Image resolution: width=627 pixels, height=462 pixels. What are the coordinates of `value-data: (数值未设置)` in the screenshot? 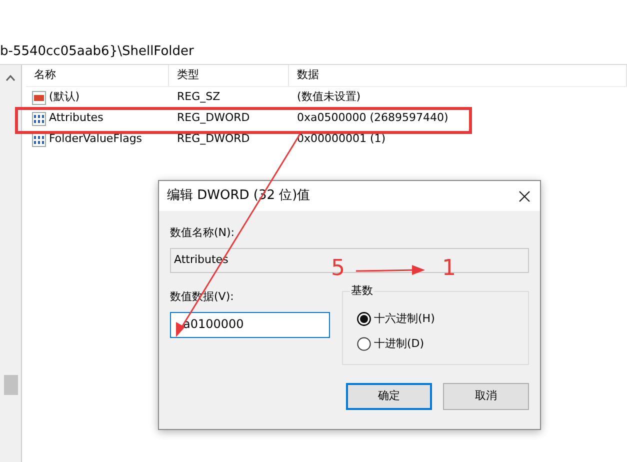 It's located at (329, 97).